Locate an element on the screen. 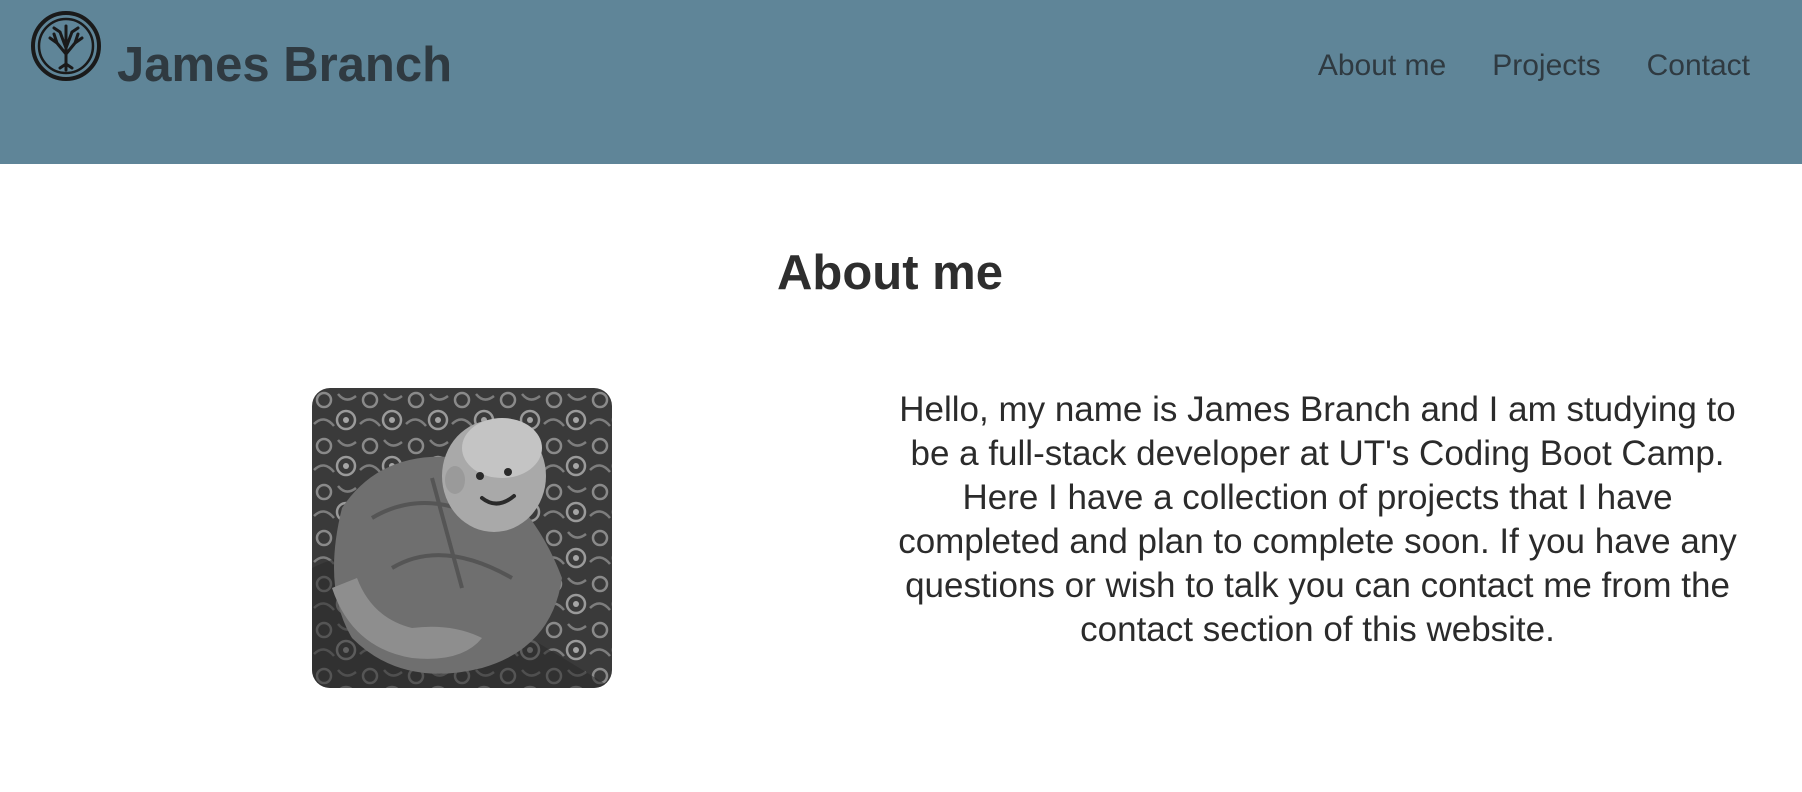 Image resolution: width=1802 pixels, height=792 pixels. nav-link-contact: Contact is located at coordinates (1698, 66).